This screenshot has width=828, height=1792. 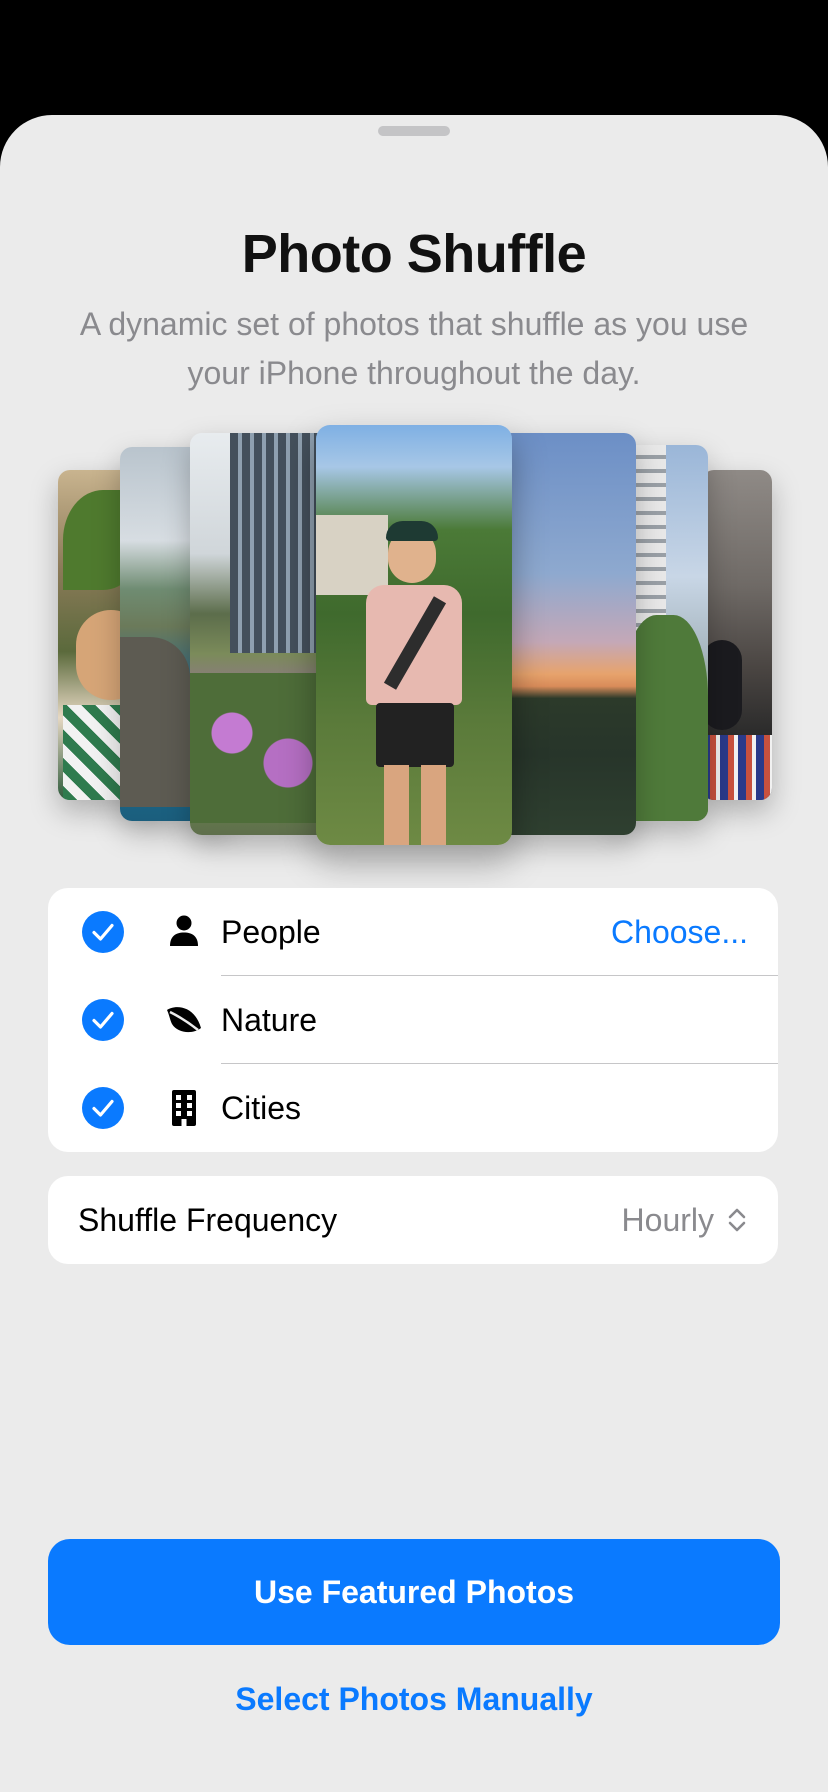 I want to click on category-label: Nature, so click(x=269, y=1020).